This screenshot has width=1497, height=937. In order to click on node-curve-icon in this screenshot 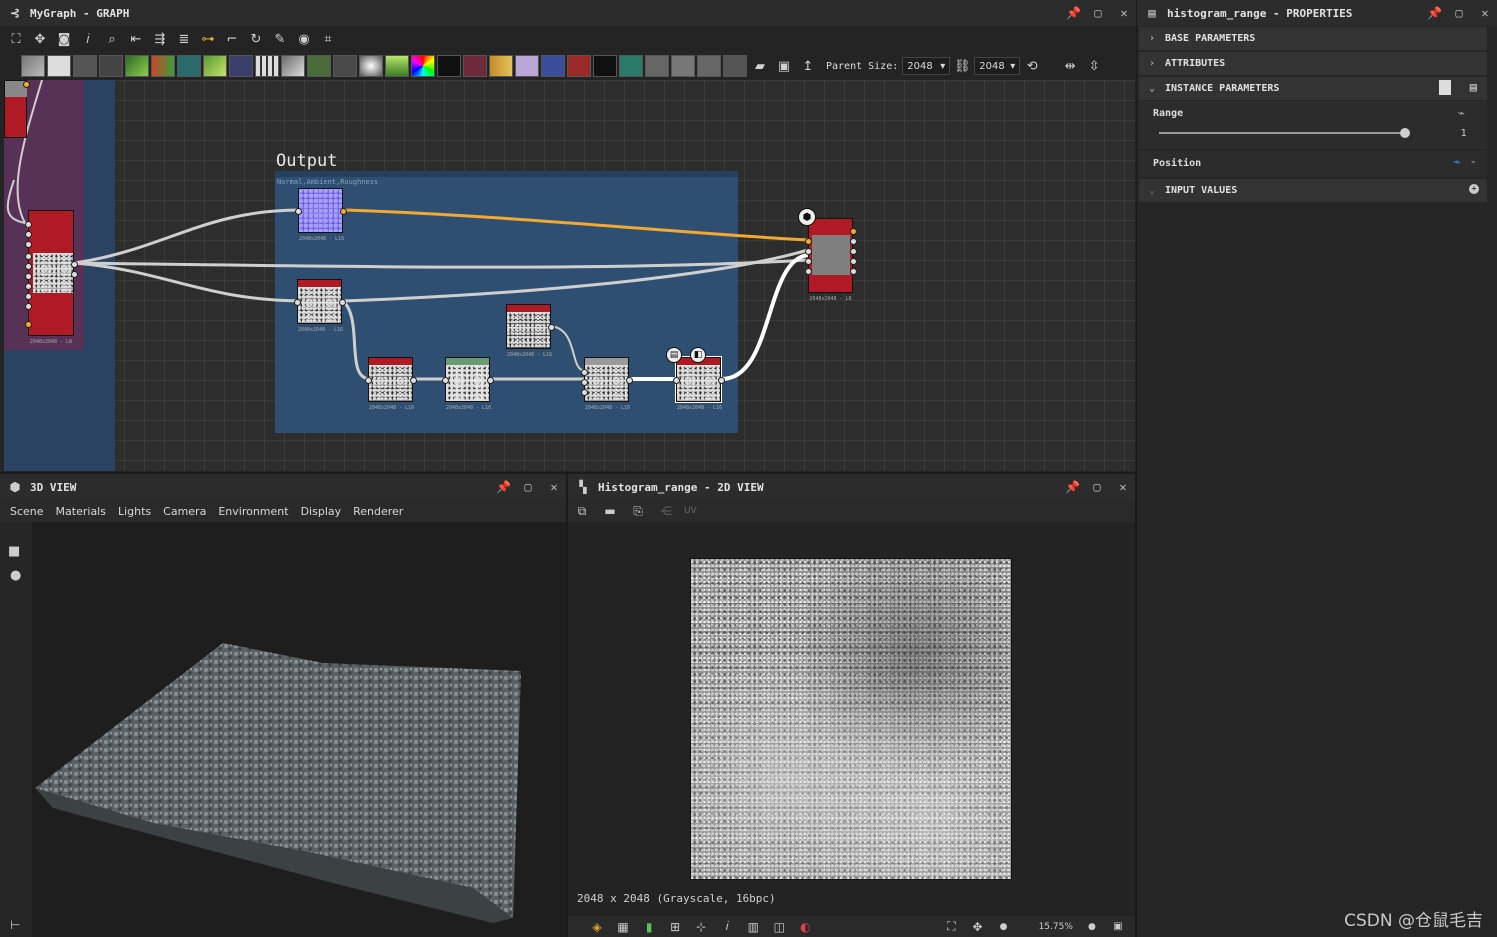, I will do `click(137, 66)`.